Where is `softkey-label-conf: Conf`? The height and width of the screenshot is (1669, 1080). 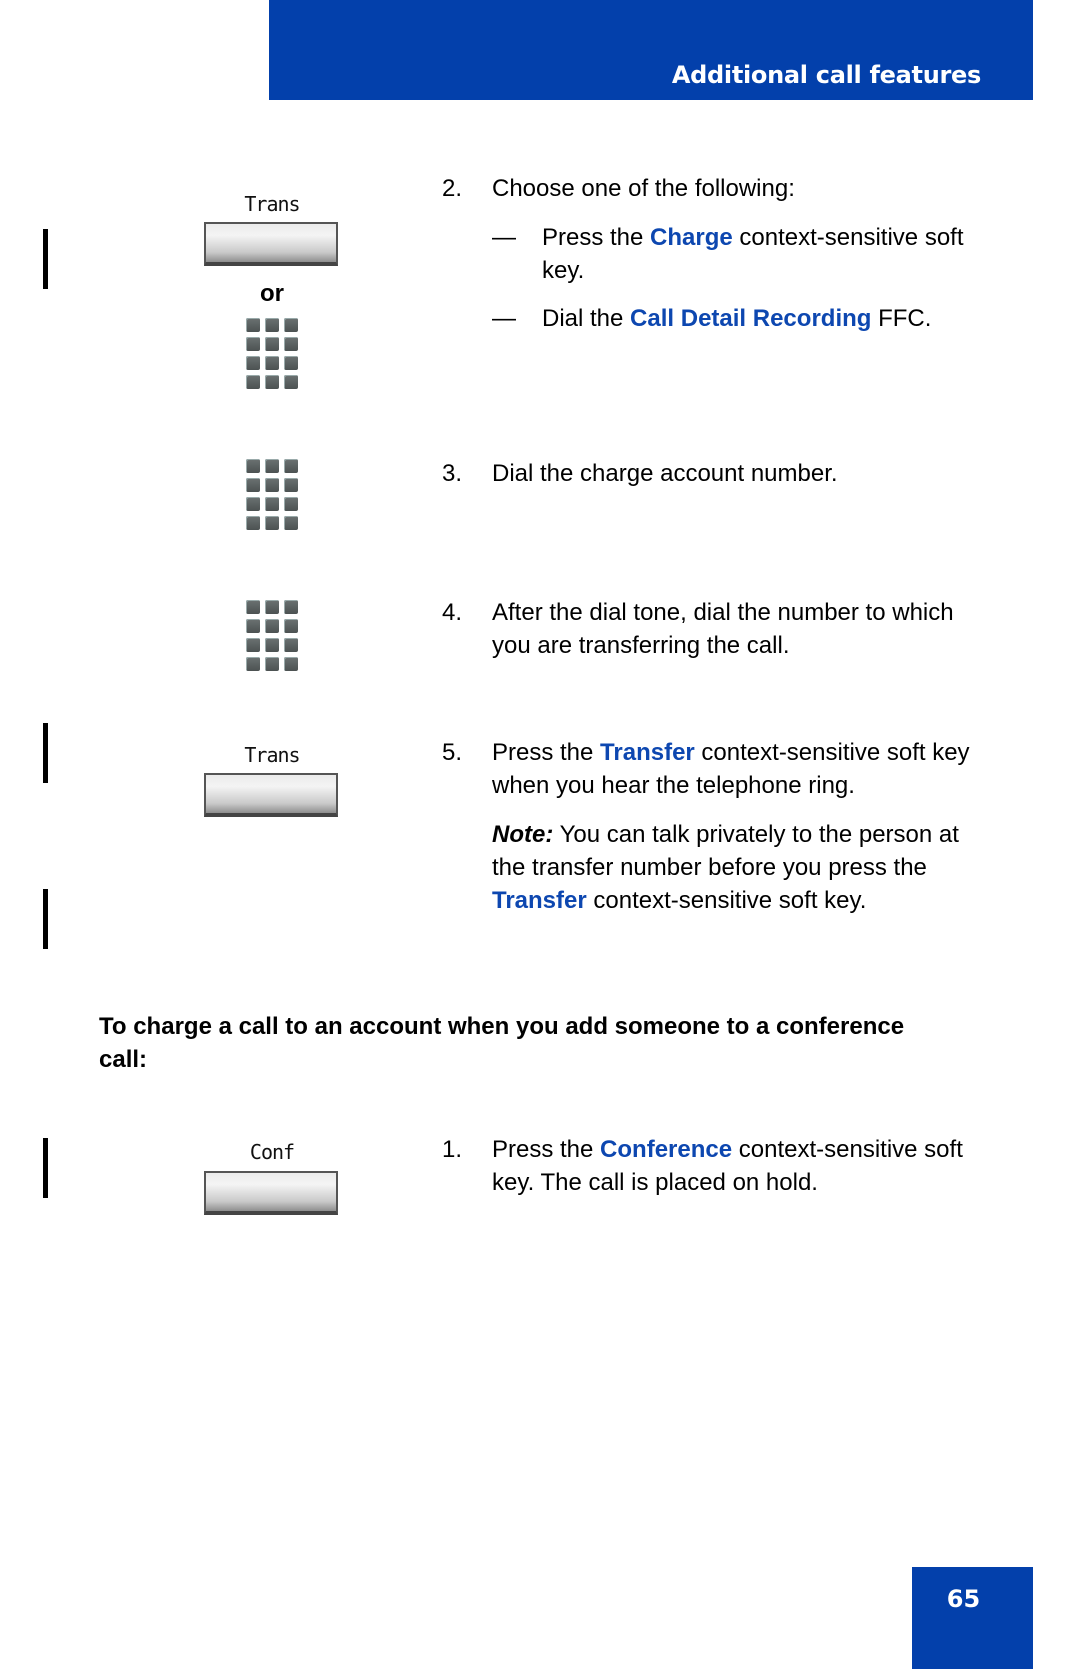
softkey-label-conf: Conf is located at coordinates (272, 1152).